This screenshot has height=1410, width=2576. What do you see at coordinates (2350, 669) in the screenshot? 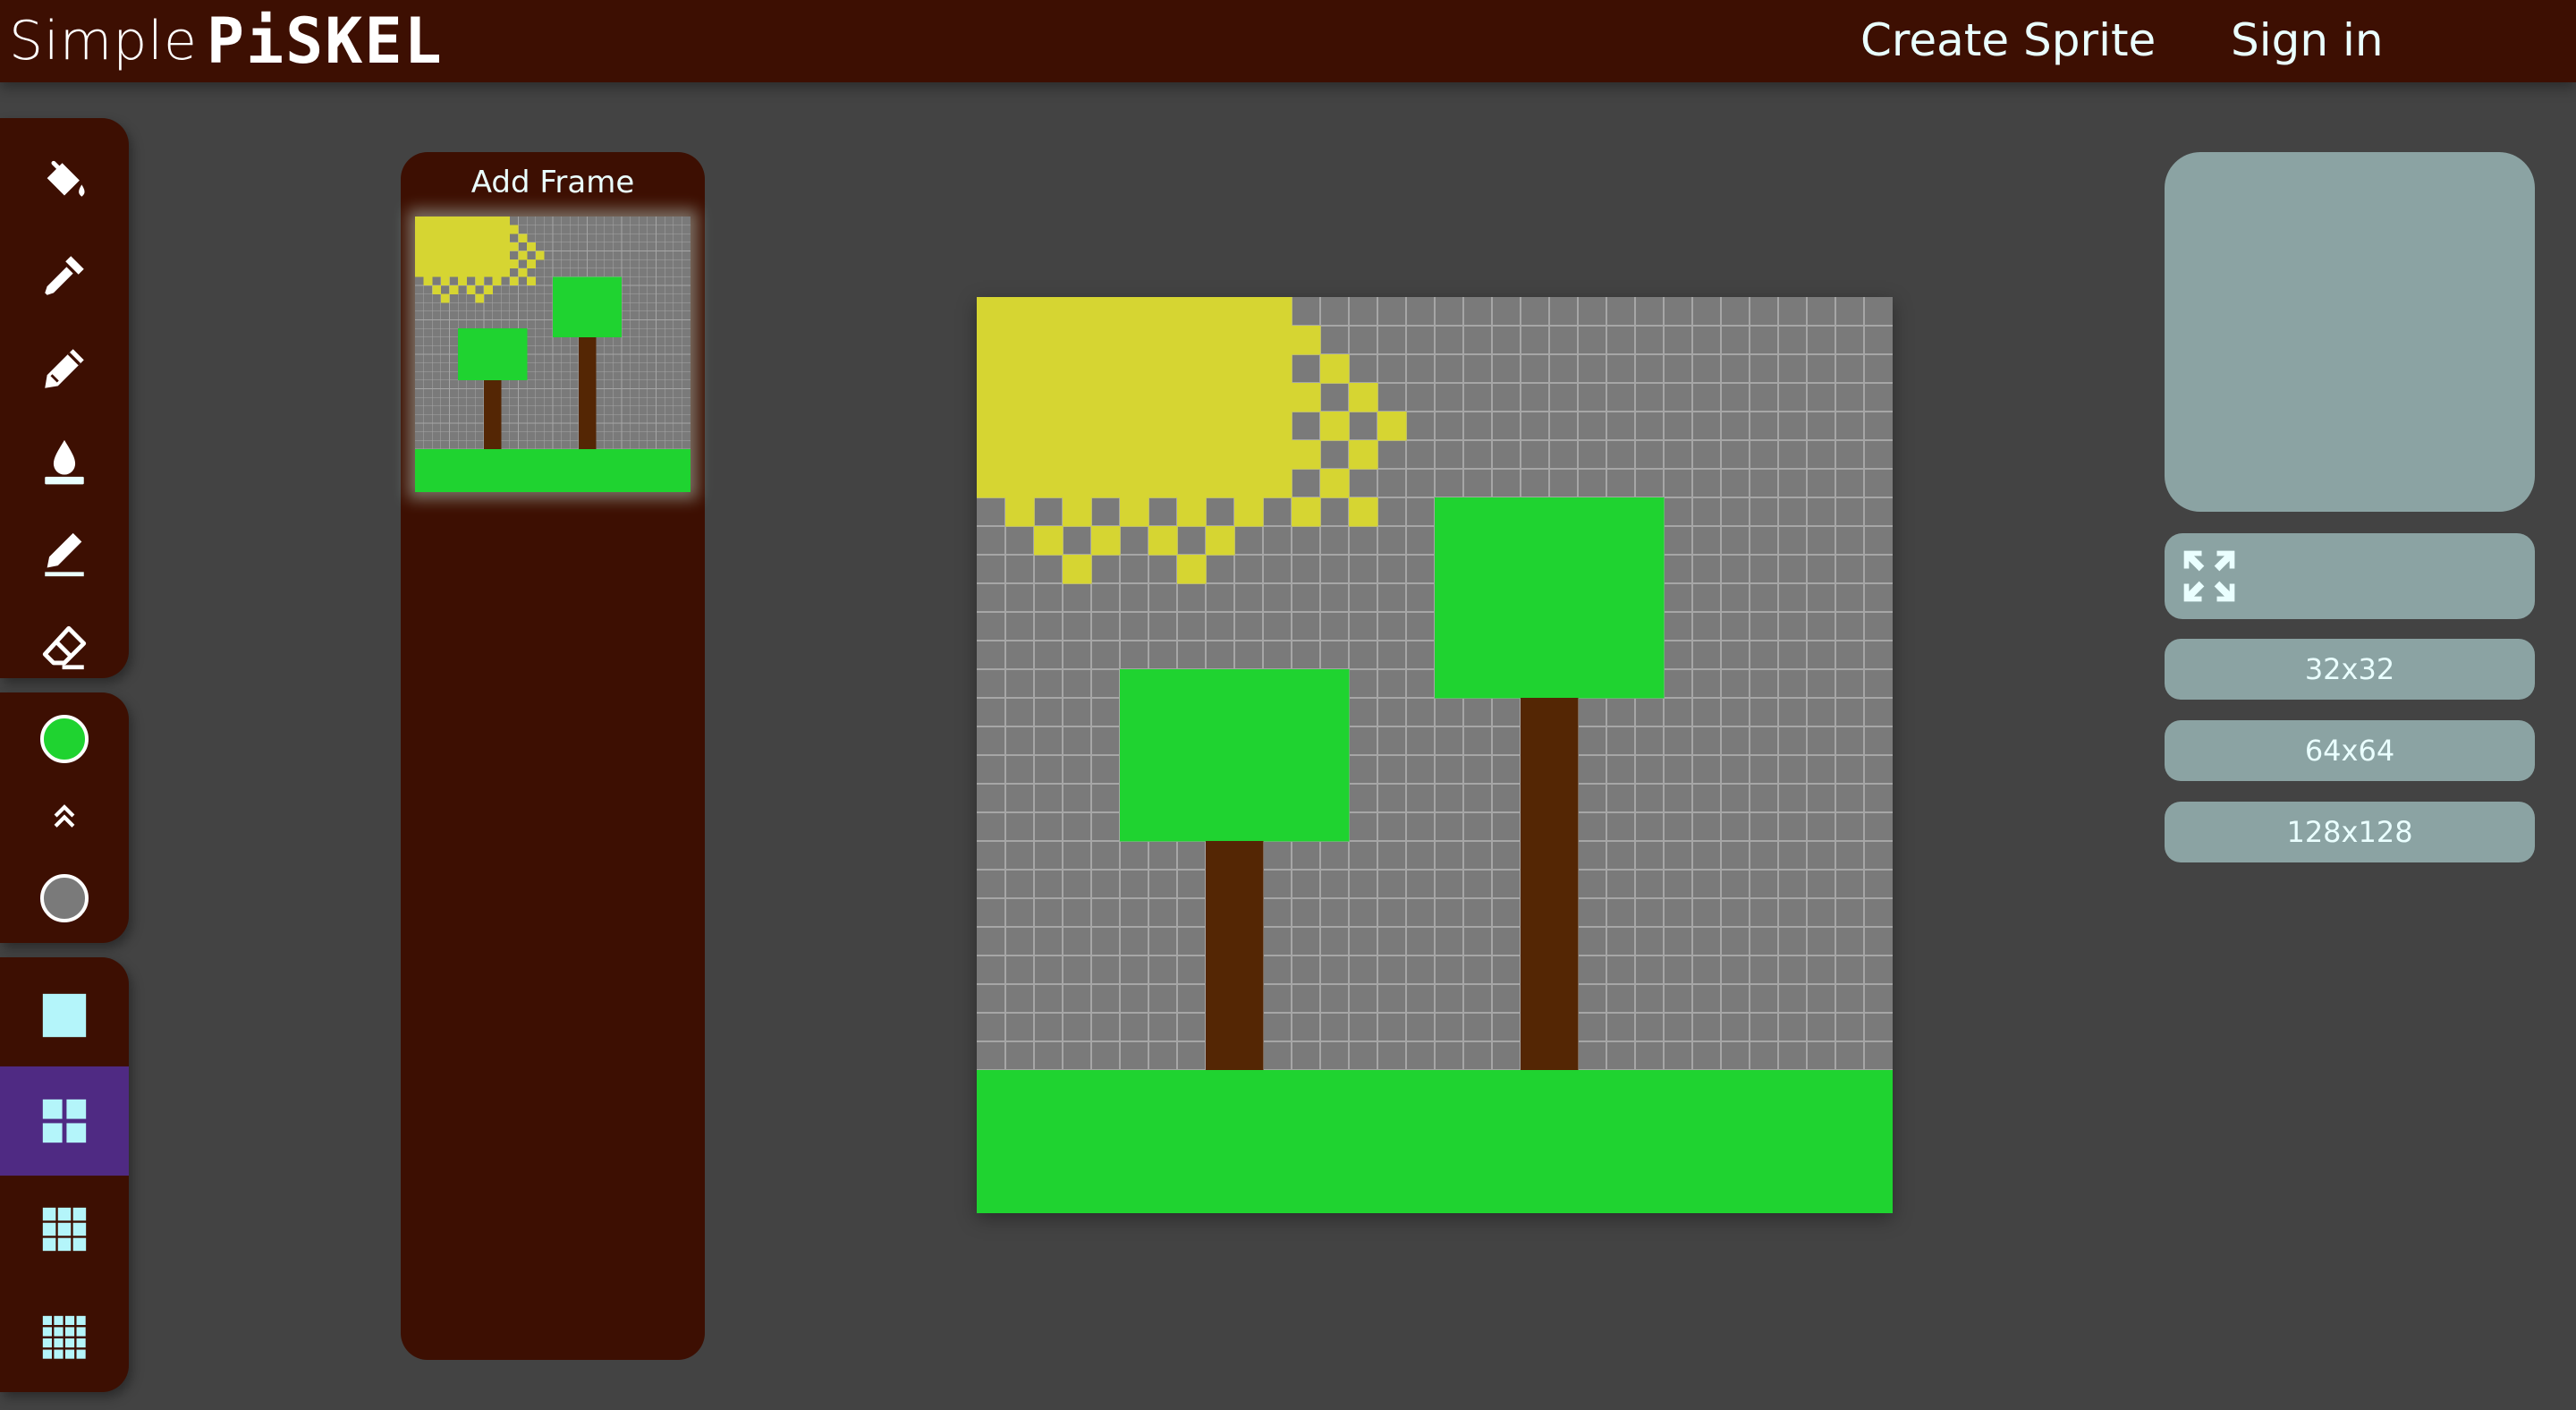
I see `size-32-button: 32x32` at bounding box center [2350, 669].